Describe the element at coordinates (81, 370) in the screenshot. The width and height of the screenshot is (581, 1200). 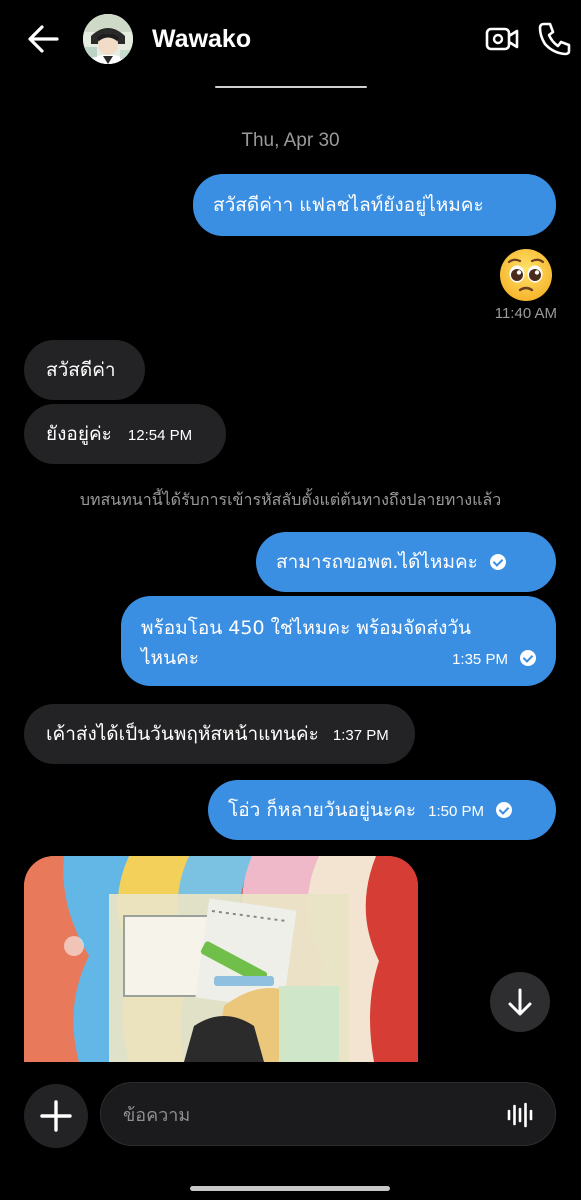
I see `message-text: สวัสดีค่า` at that location.